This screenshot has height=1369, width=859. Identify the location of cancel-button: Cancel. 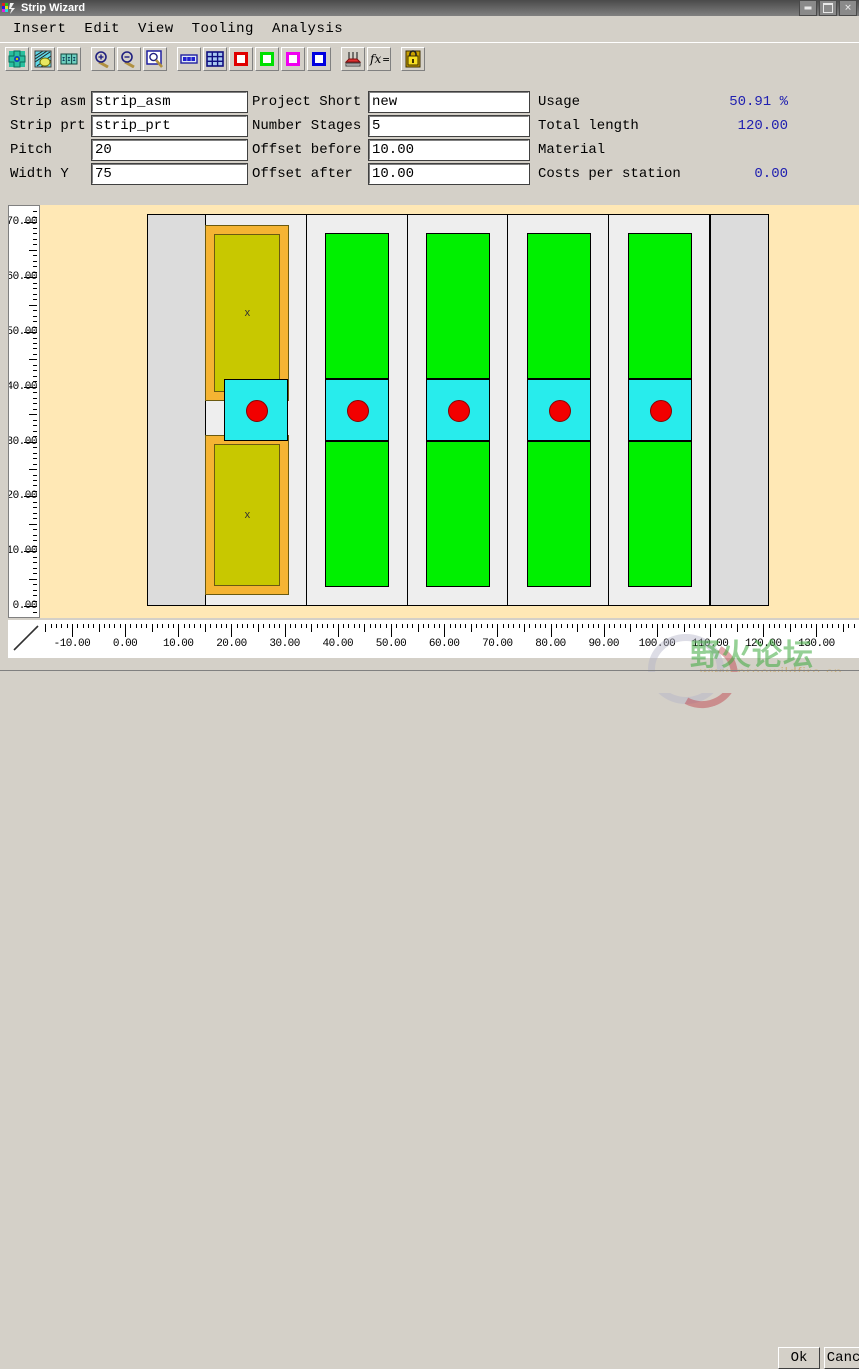
(841, 1358).